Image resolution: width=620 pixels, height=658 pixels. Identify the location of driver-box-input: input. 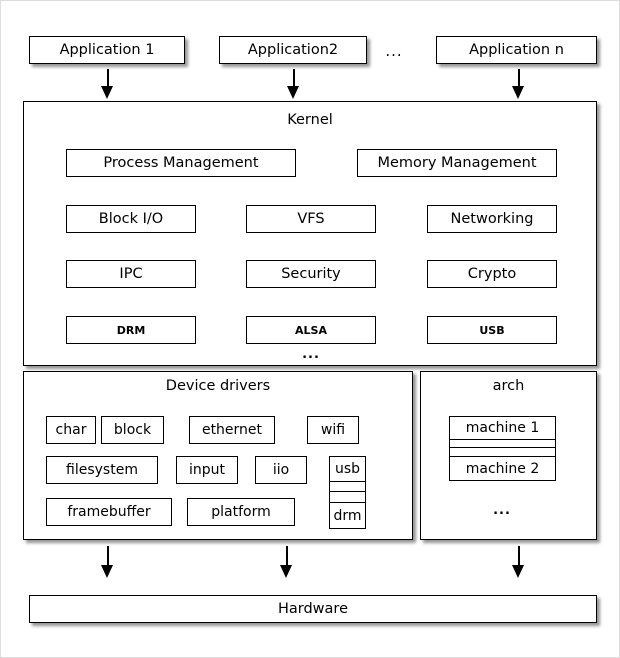
(207, 470).